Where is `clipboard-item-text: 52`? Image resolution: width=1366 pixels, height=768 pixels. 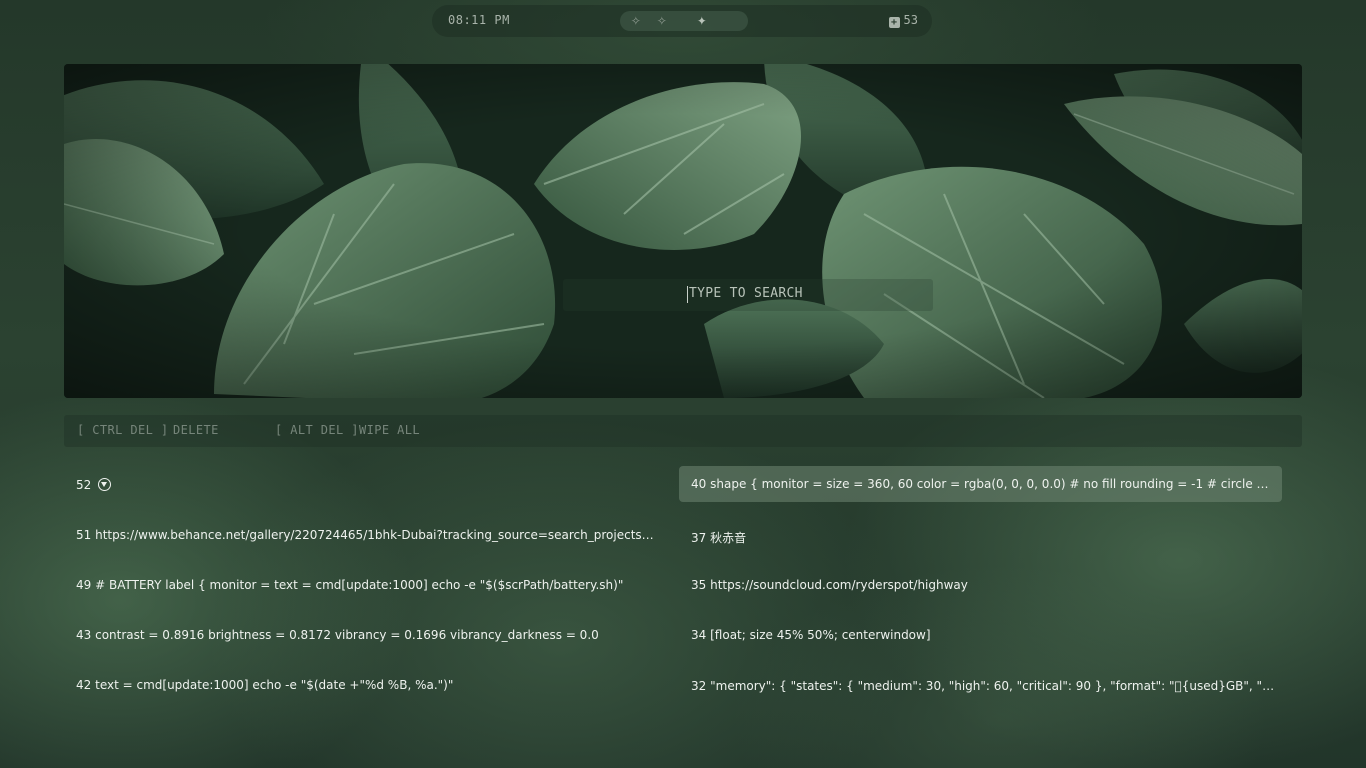 clipboard-item-text: 52 is located at coordinates (366, 485).